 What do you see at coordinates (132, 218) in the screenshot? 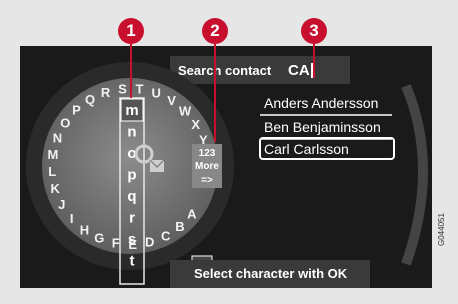
I see `strip-letter-r: r` at bounding box center [132, 218].